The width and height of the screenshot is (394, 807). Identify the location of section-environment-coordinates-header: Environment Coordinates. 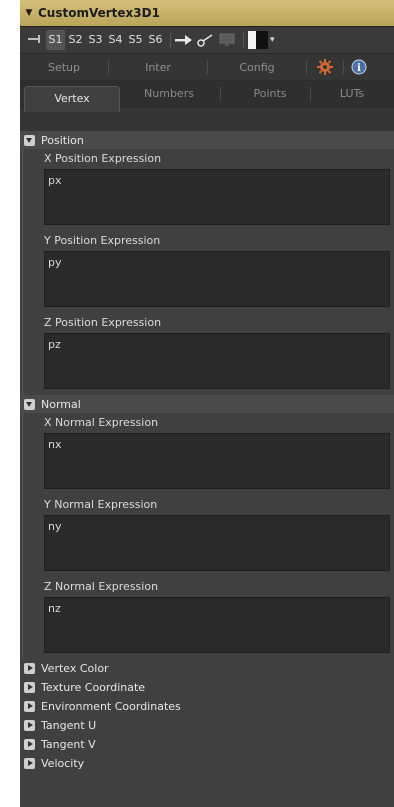
(207, 706).